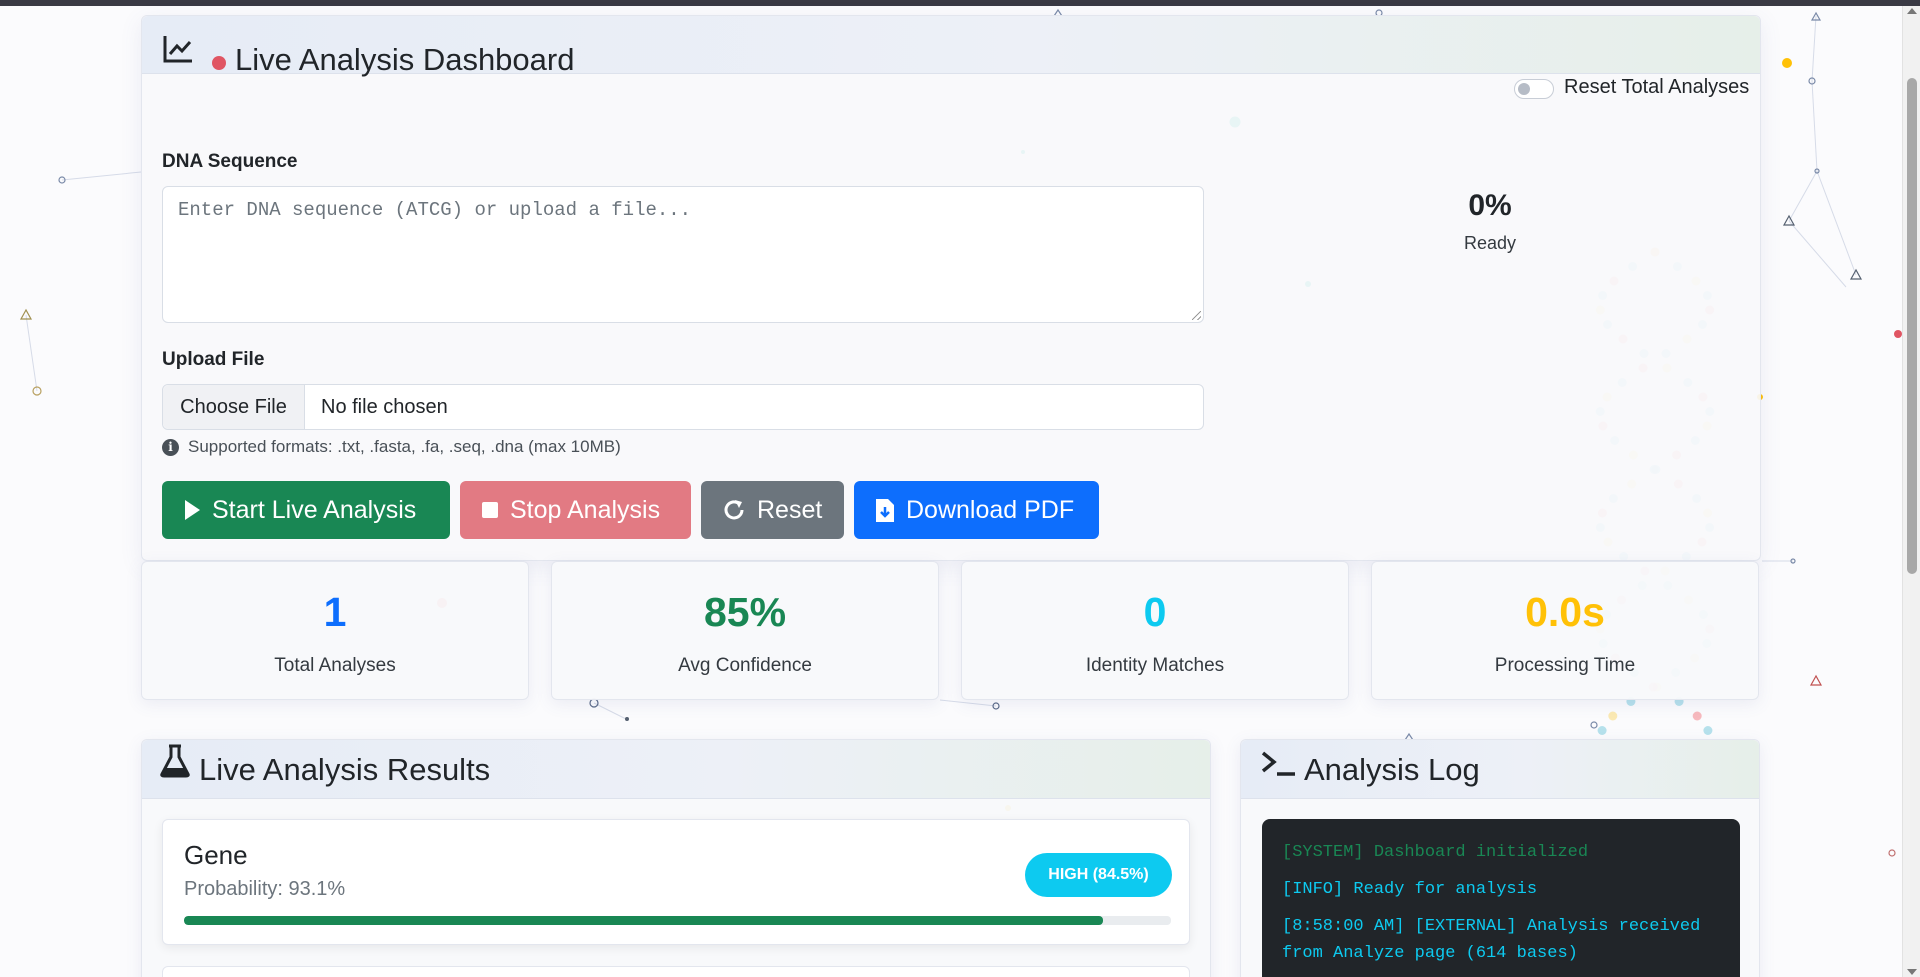 The image size is (1920, 977). Describe the element at coordinates (175, 761) in the screenshot. I see `flask-icon` at that location.